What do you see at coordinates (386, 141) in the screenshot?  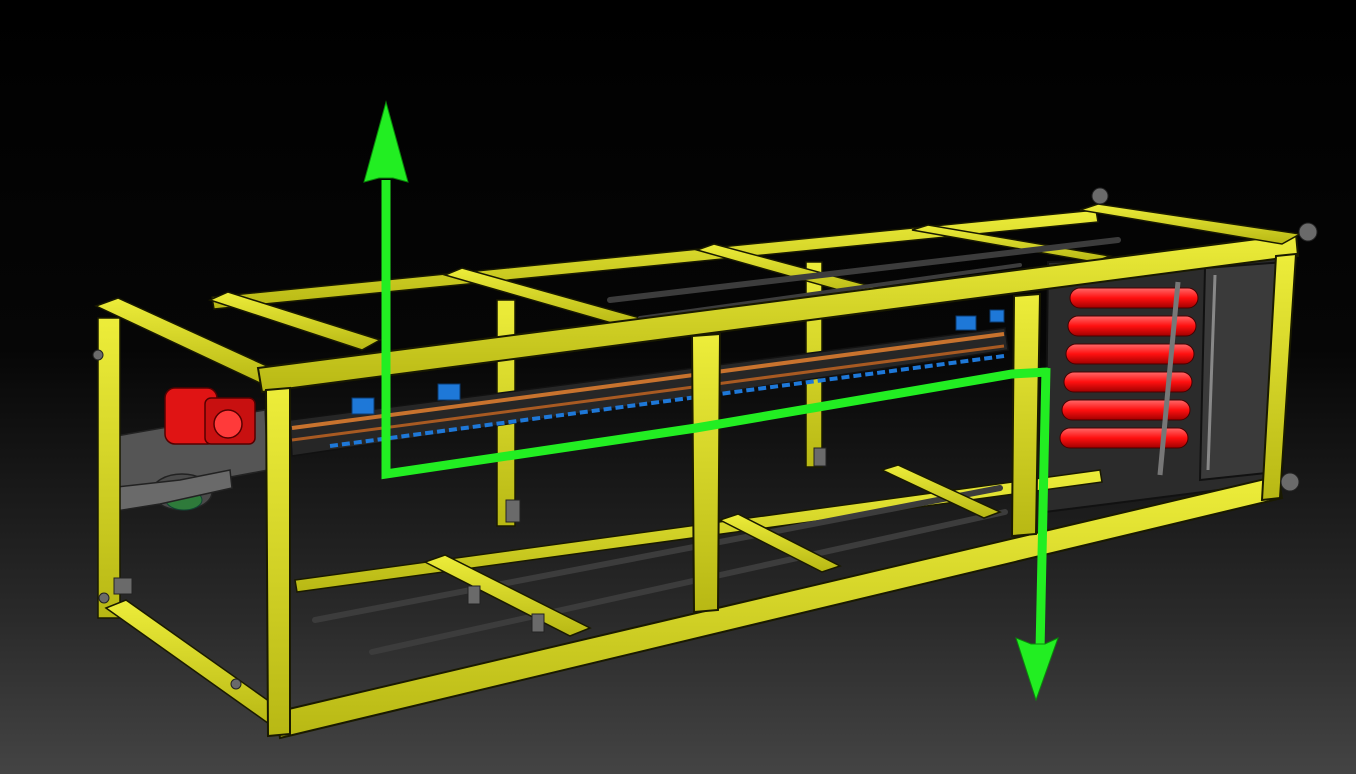 I see `arrow-up-icon` at bounding box center [386, 141].